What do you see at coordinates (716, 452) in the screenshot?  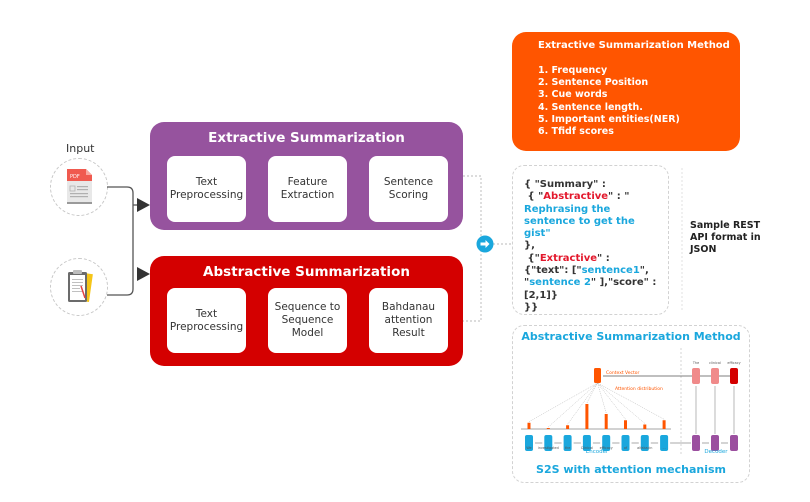 I see `decoder-label: Decoder` at bounding box center [716, 452].